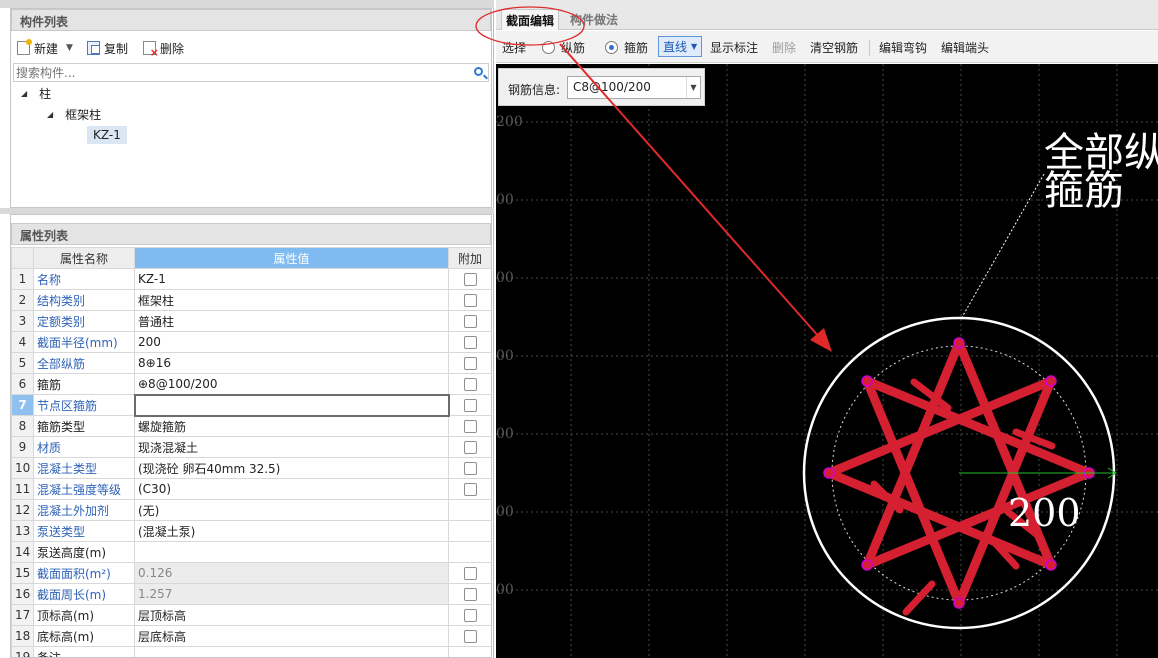 The image size is (1158, 658). I want to click on property-row: 16 截面周长(m) 1.257, so click(251, 594).